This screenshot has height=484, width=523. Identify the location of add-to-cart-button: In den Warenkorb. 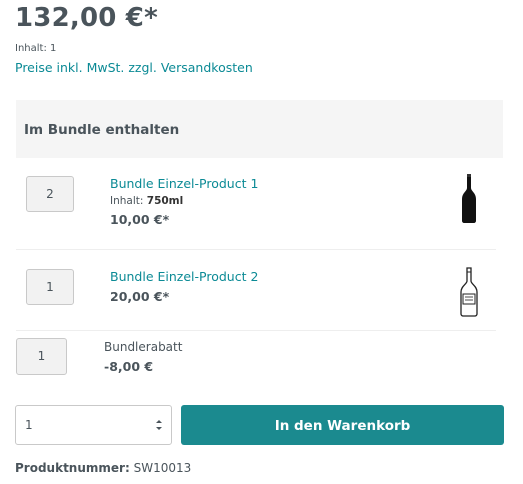
(342, 425).